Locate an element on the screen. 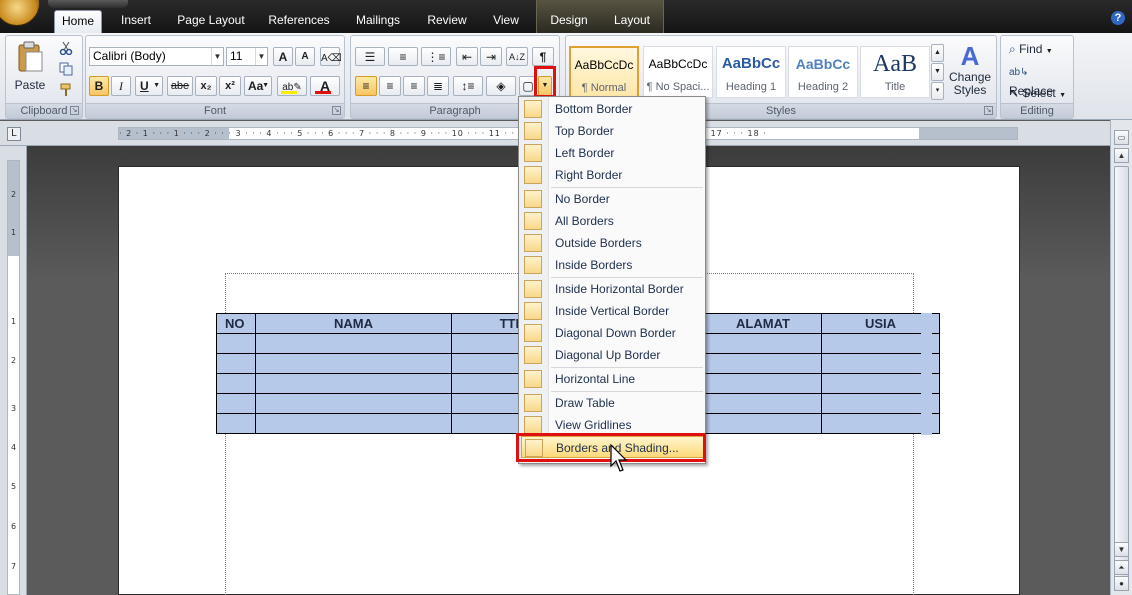 Image resolution: width=1132 pixels, height=595 pixels. scroll-up-icon: ▲ is located at coordinates (1121, 155).